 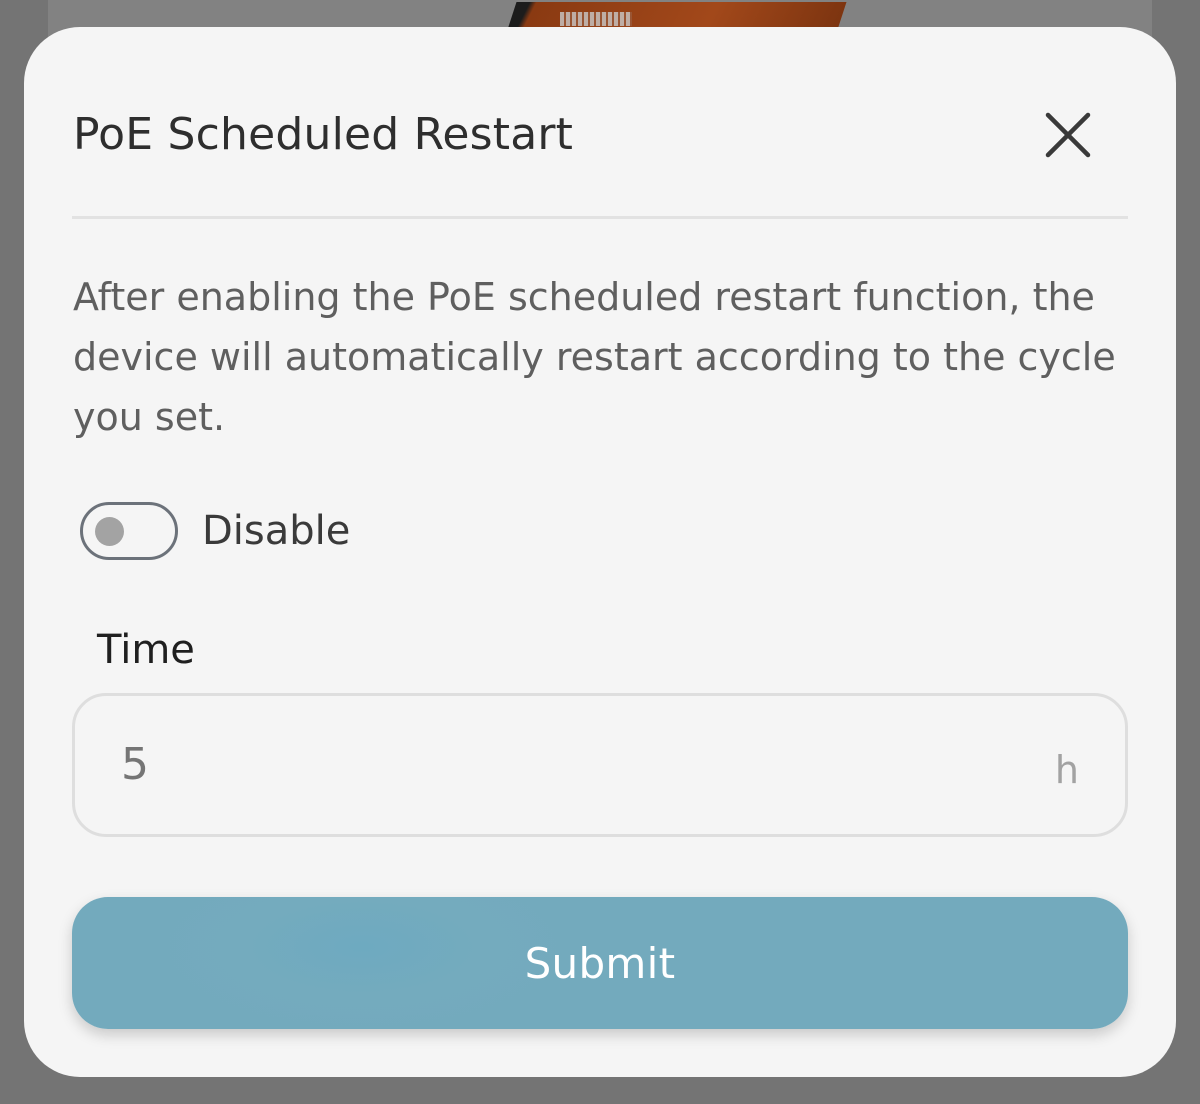 I want to click on background-product-label, so click(x=596, y=19).